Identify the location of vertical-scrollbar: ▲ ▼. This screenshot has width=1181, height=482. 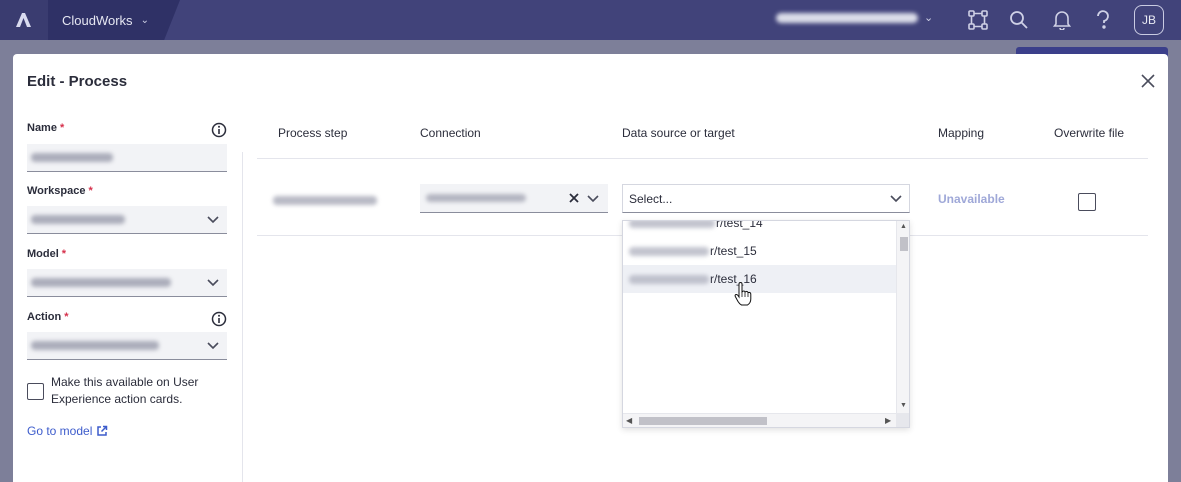
(902, 317).